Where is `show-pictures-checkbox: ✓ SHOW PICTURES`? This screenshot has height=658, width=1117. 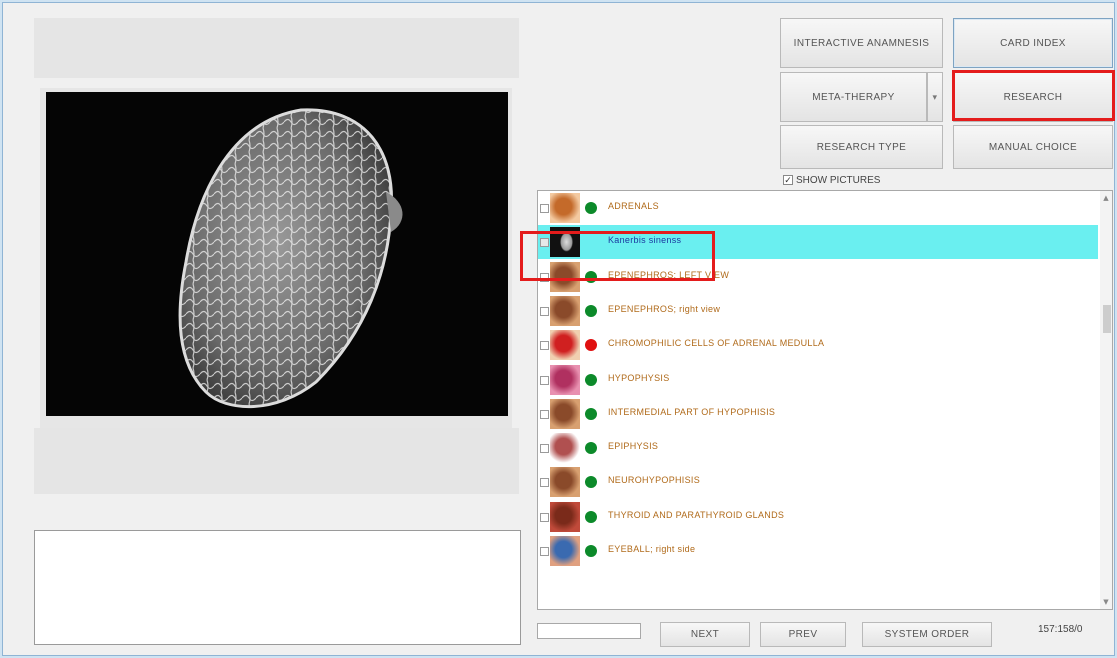
show-pictures-checkbox: ✓ SHOW PICTURES is located at coordinates (831, 180).